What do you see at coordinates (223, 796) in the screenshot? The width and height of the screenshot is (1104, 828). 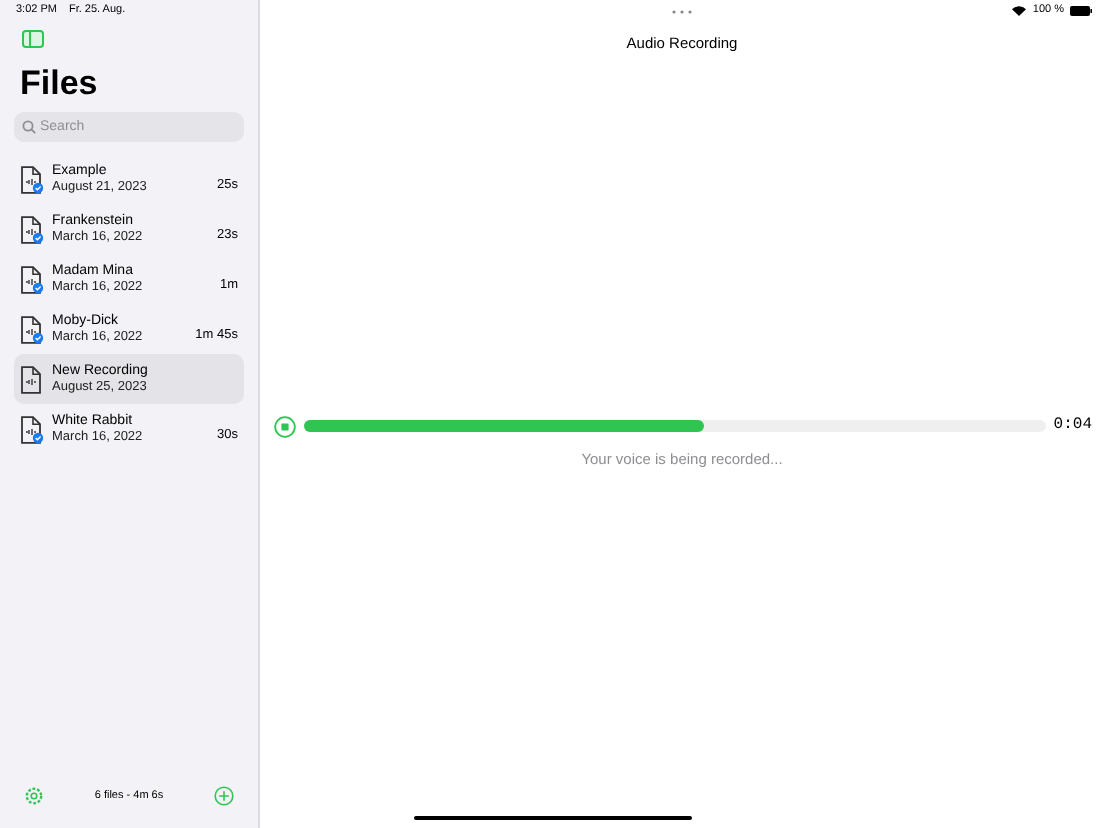 I see `add-icon` at bounding box center [223, 796].